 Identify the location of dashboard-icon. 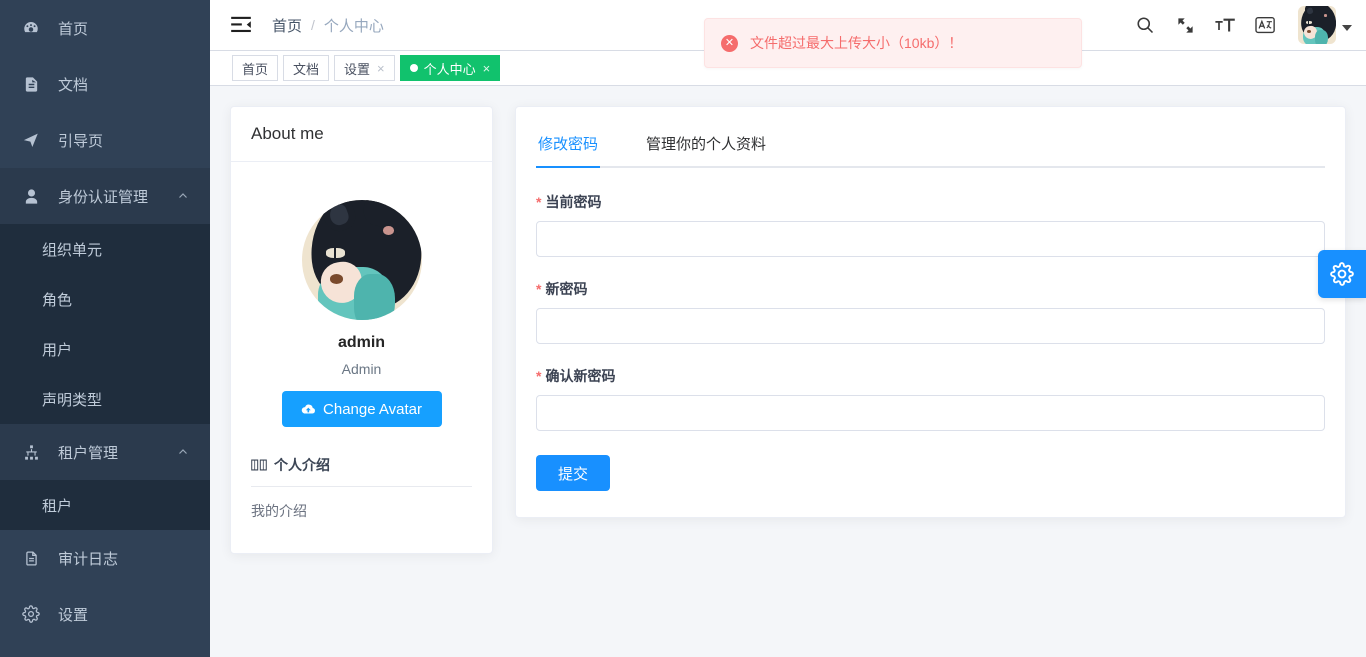
(31, 28).